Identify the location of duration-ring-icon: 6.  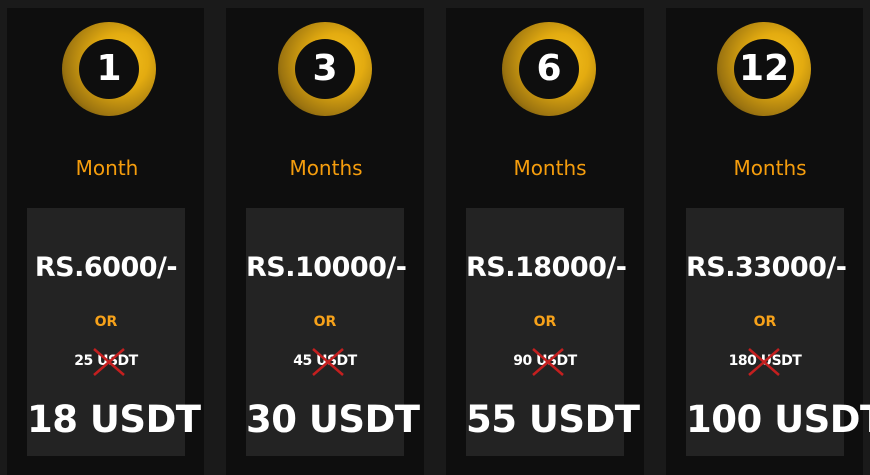
(549, 69).